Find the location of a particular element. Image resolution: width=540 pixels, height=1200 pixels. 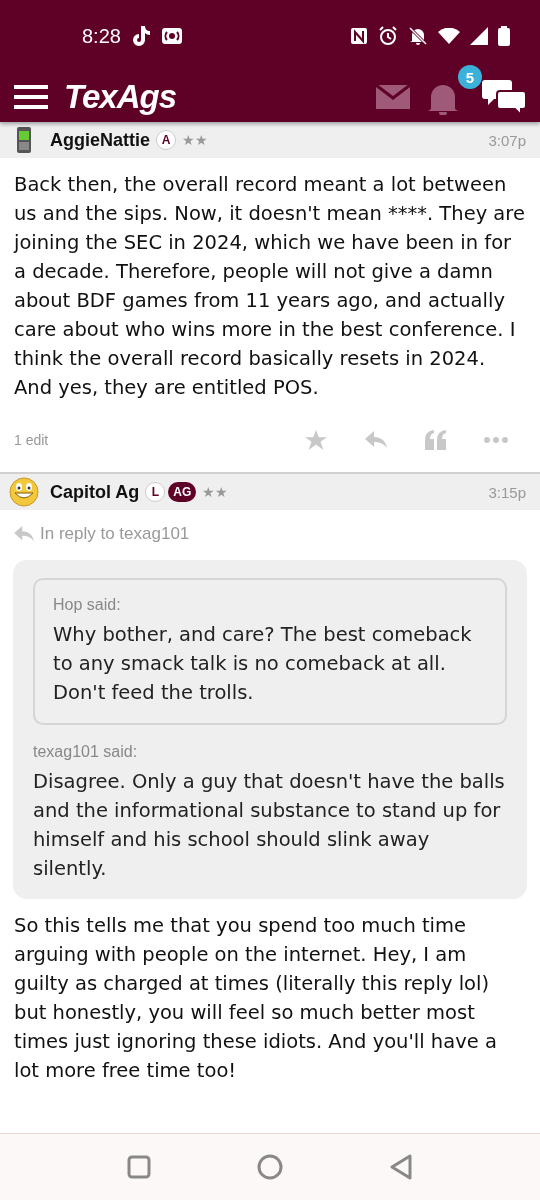

battery-icon is located at coordinates (504, 36).